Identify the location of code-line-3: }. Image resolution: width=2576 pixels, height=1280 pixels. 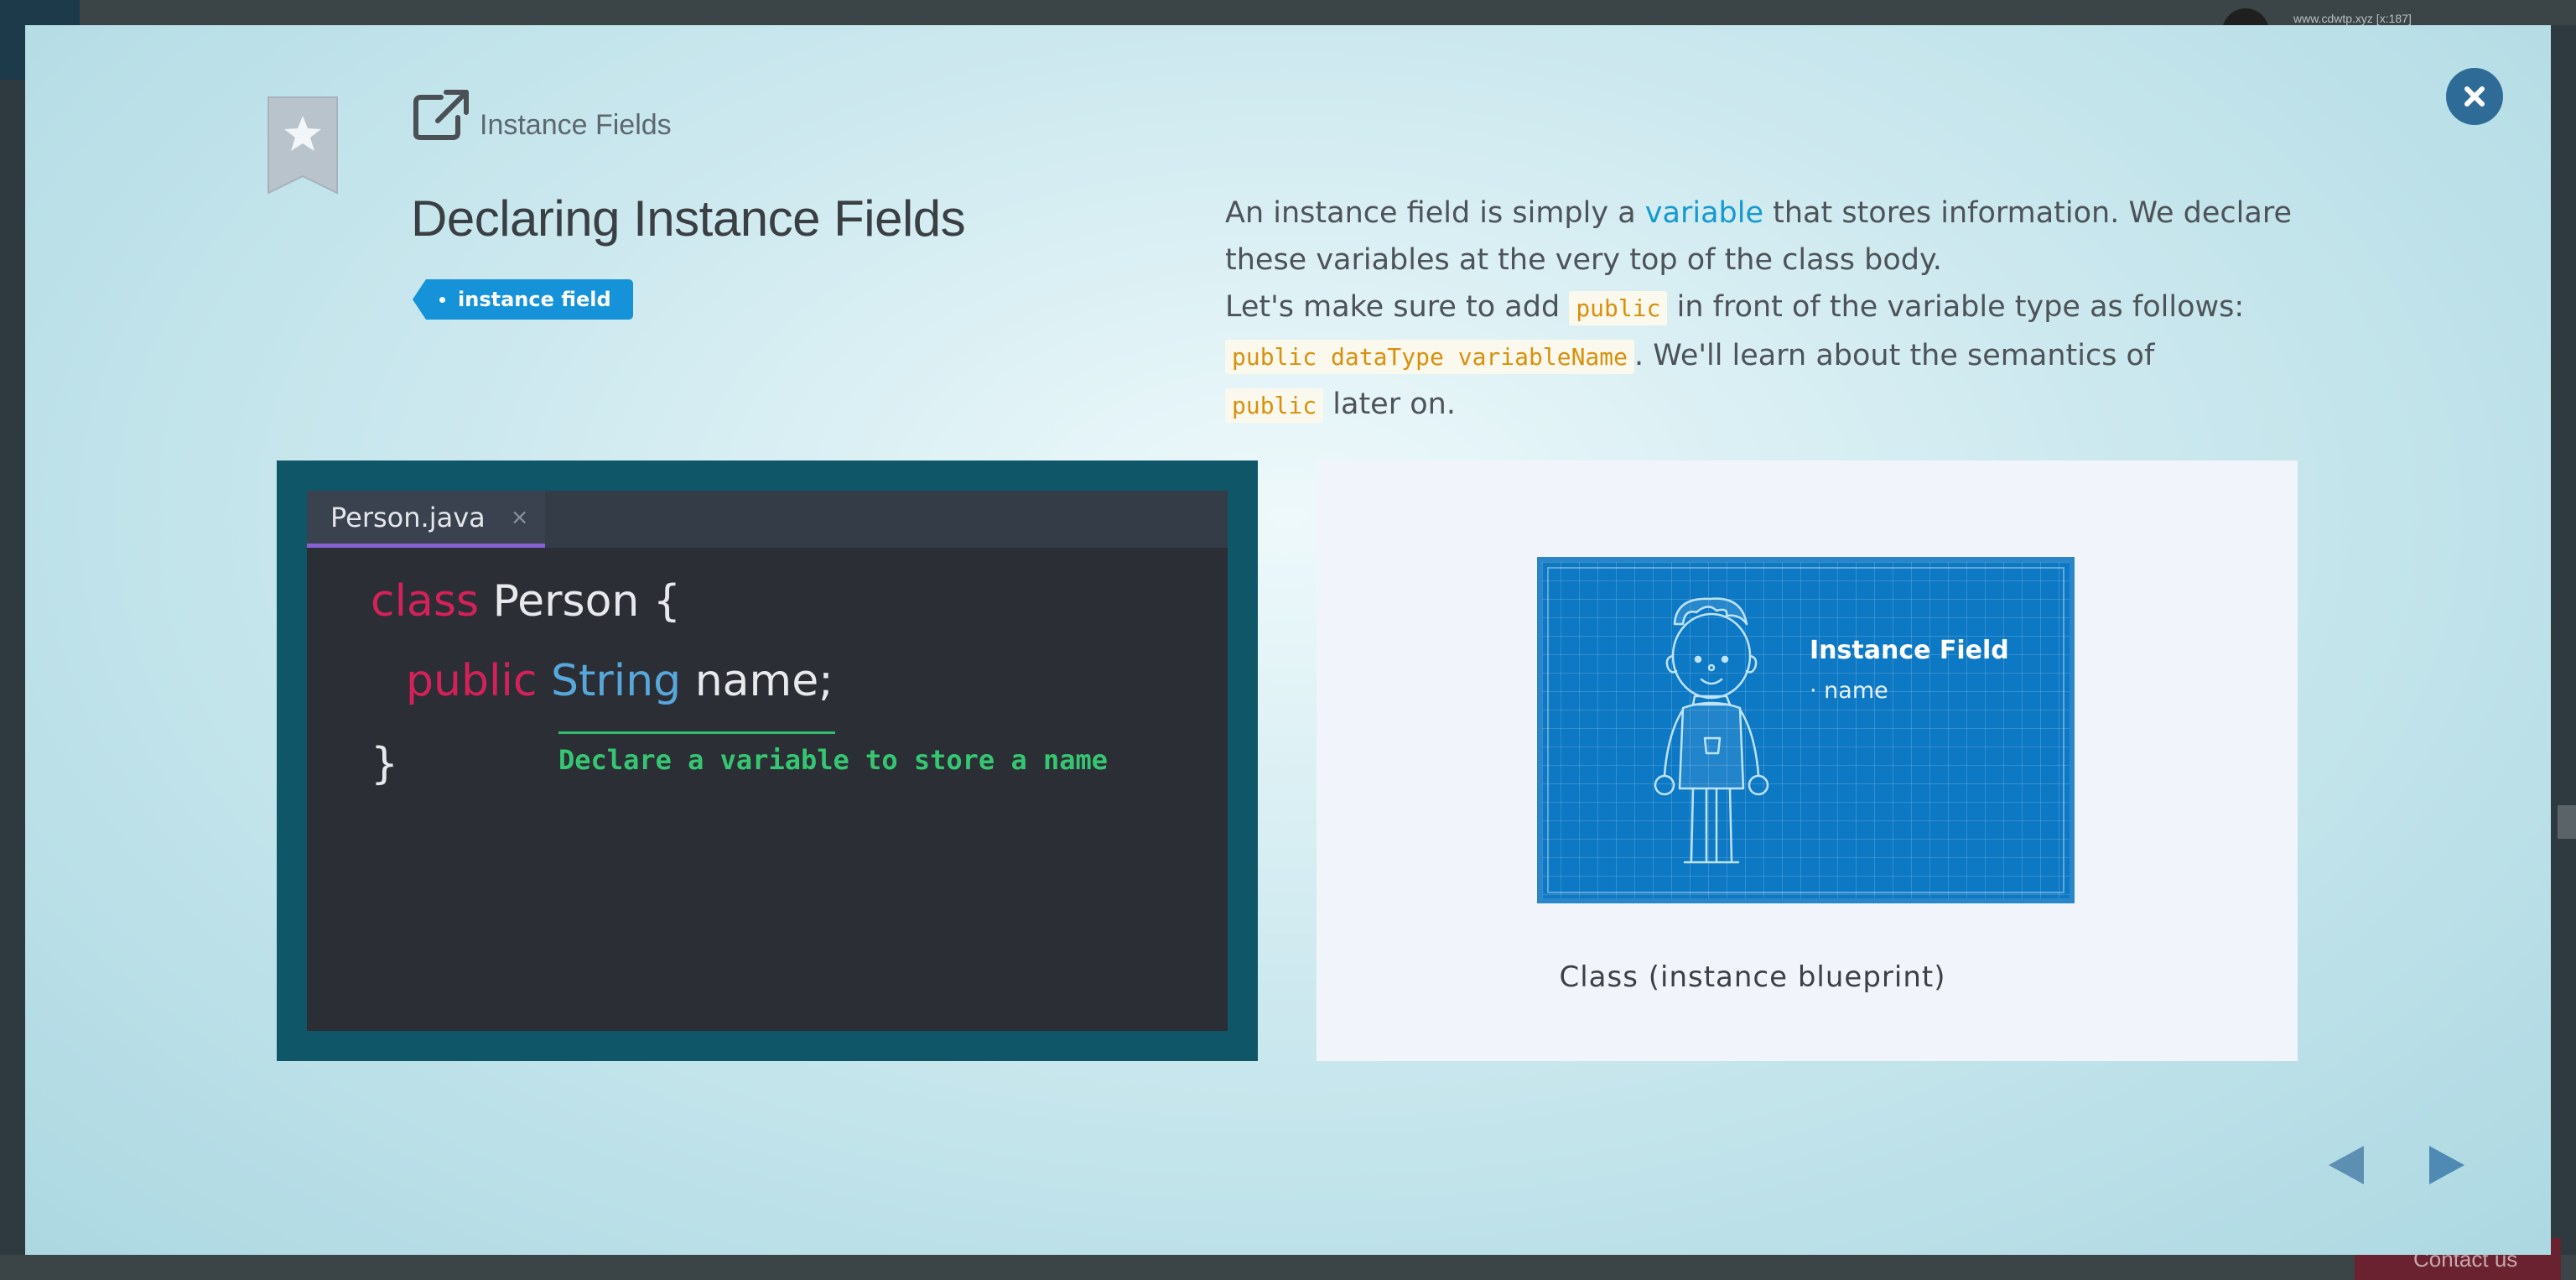
(385, 764).